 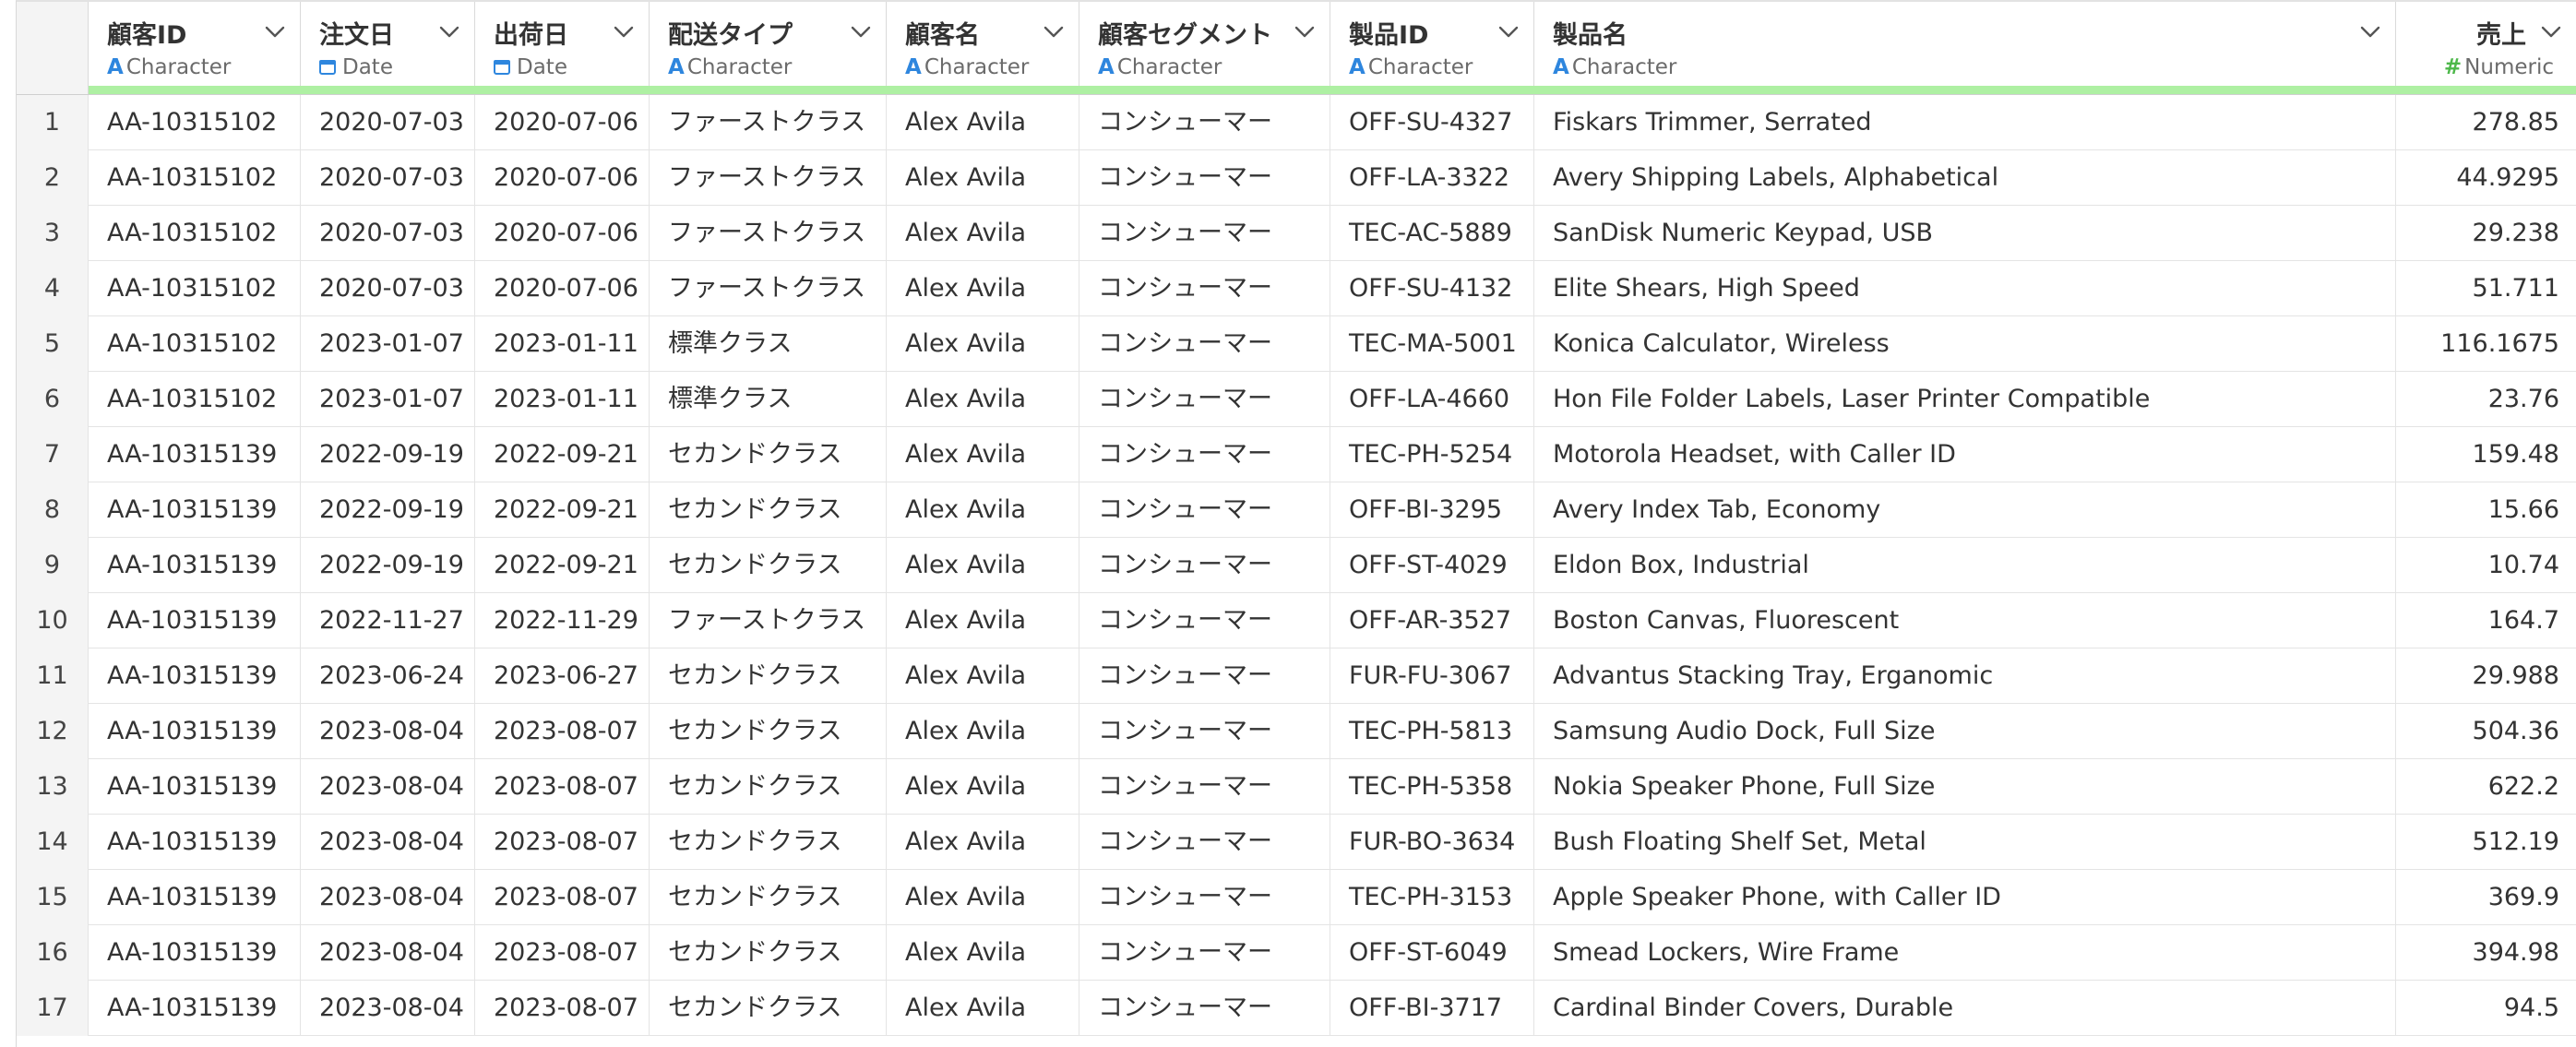 What do you see at coordinates (1965, 953) in the screenshot?
I see `cell-product-name: Smead Lockers, Wire Frame` at bounding box center [1965, 953].